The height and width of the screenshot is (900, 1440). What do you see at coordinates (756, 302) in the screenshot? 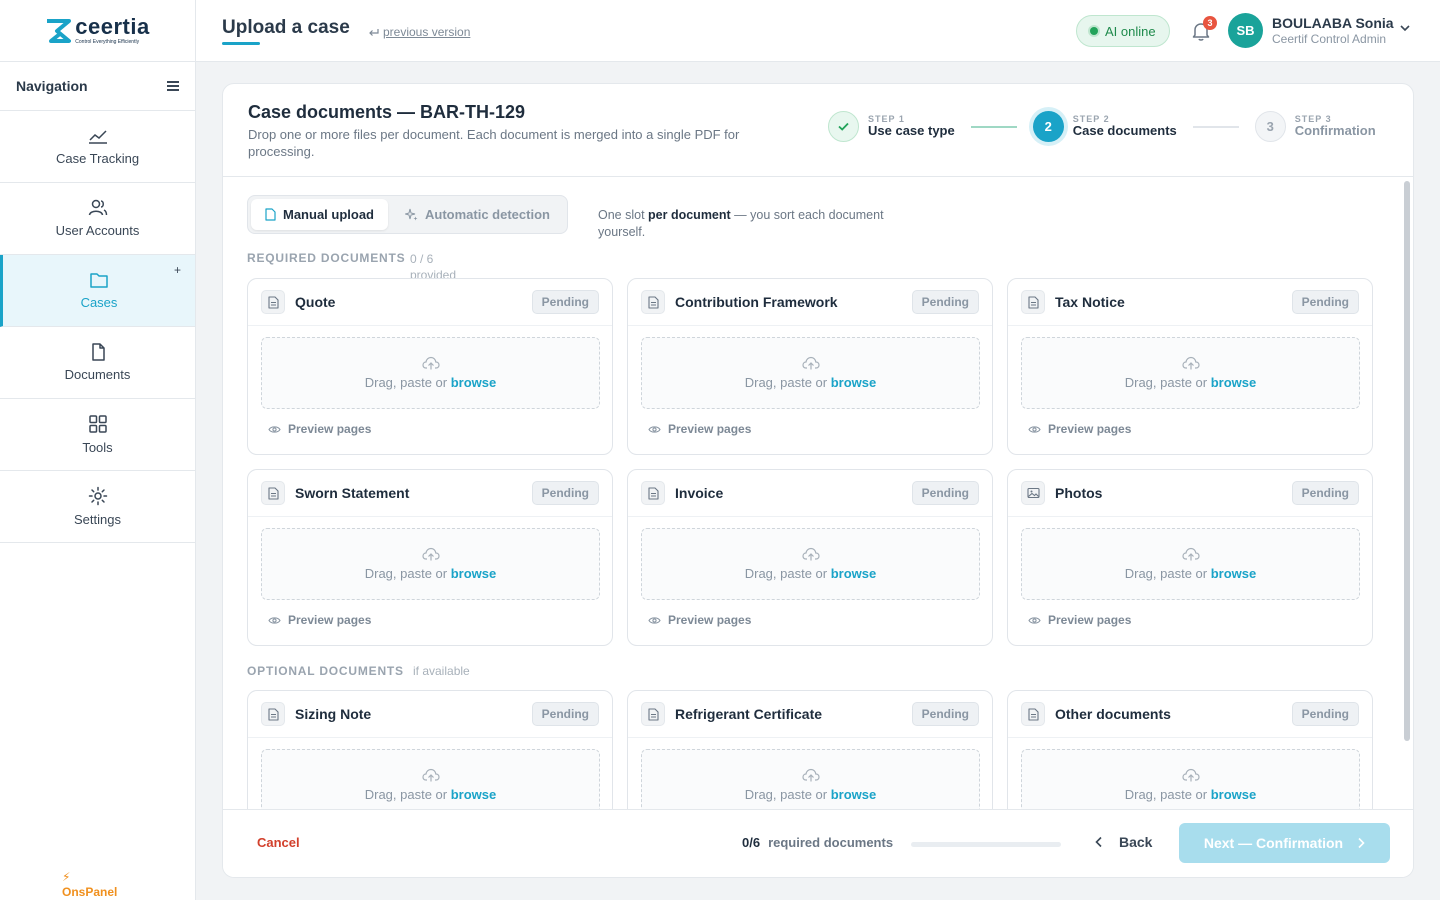
I see `slot-title: Contribution Framework` at bounding box center [756, 302].